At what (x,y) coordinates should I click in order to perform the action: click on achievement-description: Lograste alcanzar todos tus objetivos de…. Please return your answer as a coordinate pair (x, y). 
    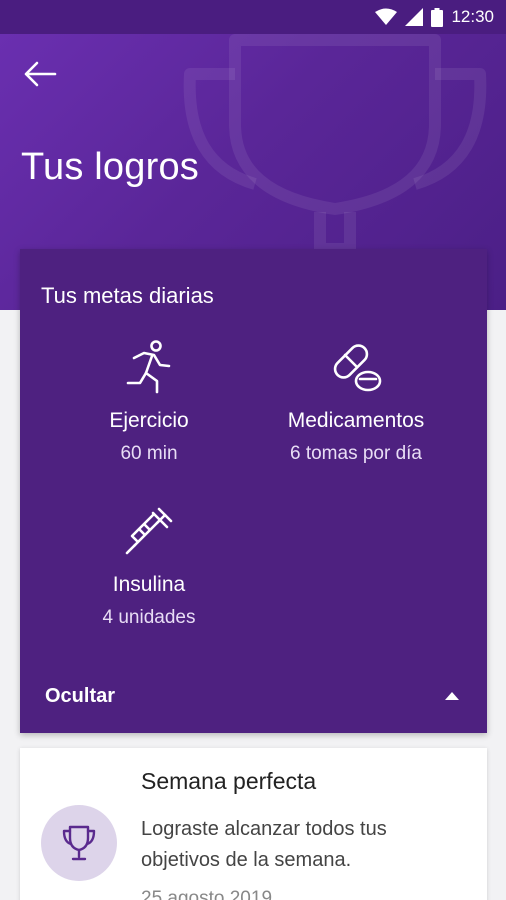
    Looking at the image, I should click on (264, 844).